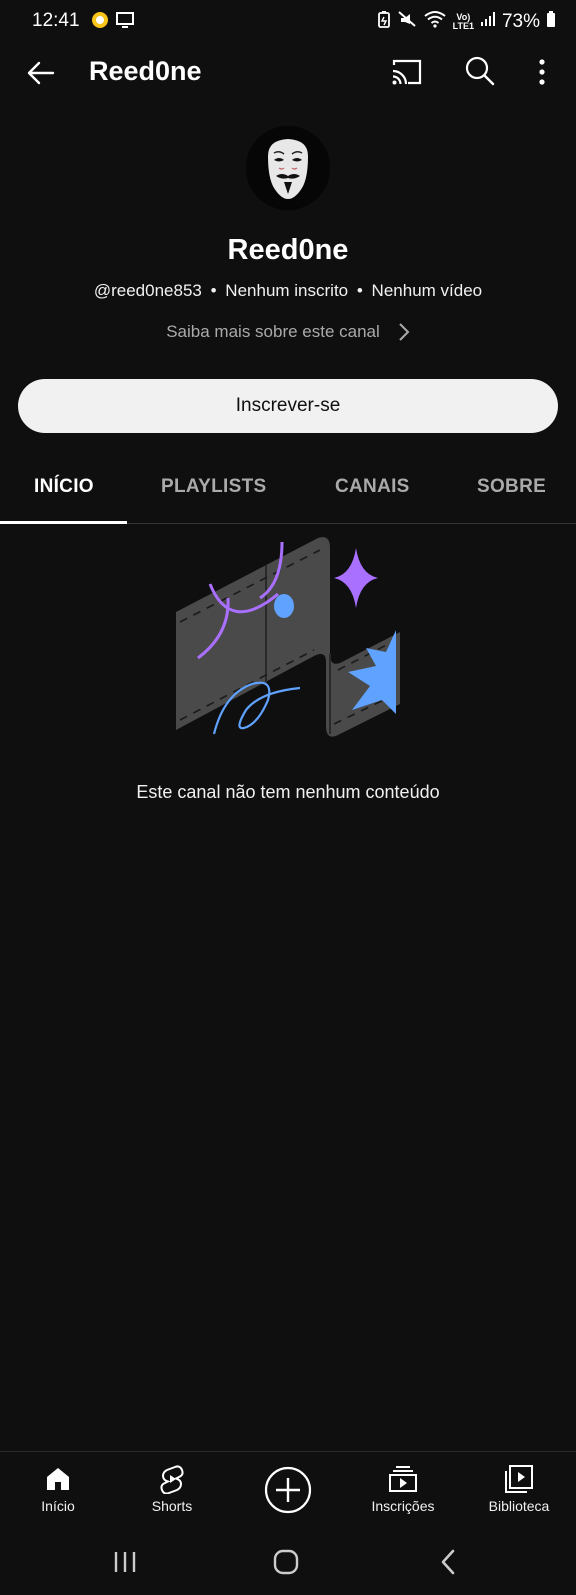  I want to click on mute-icon, so click(407, 21).